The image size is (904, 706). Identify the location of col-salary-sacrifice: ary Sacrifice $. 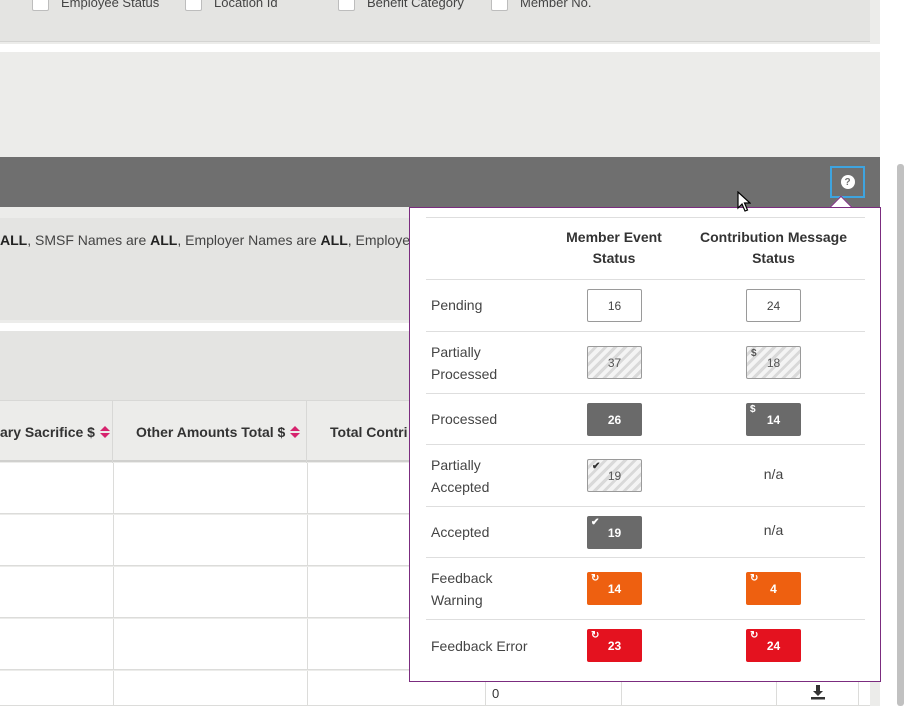
(56, 432).